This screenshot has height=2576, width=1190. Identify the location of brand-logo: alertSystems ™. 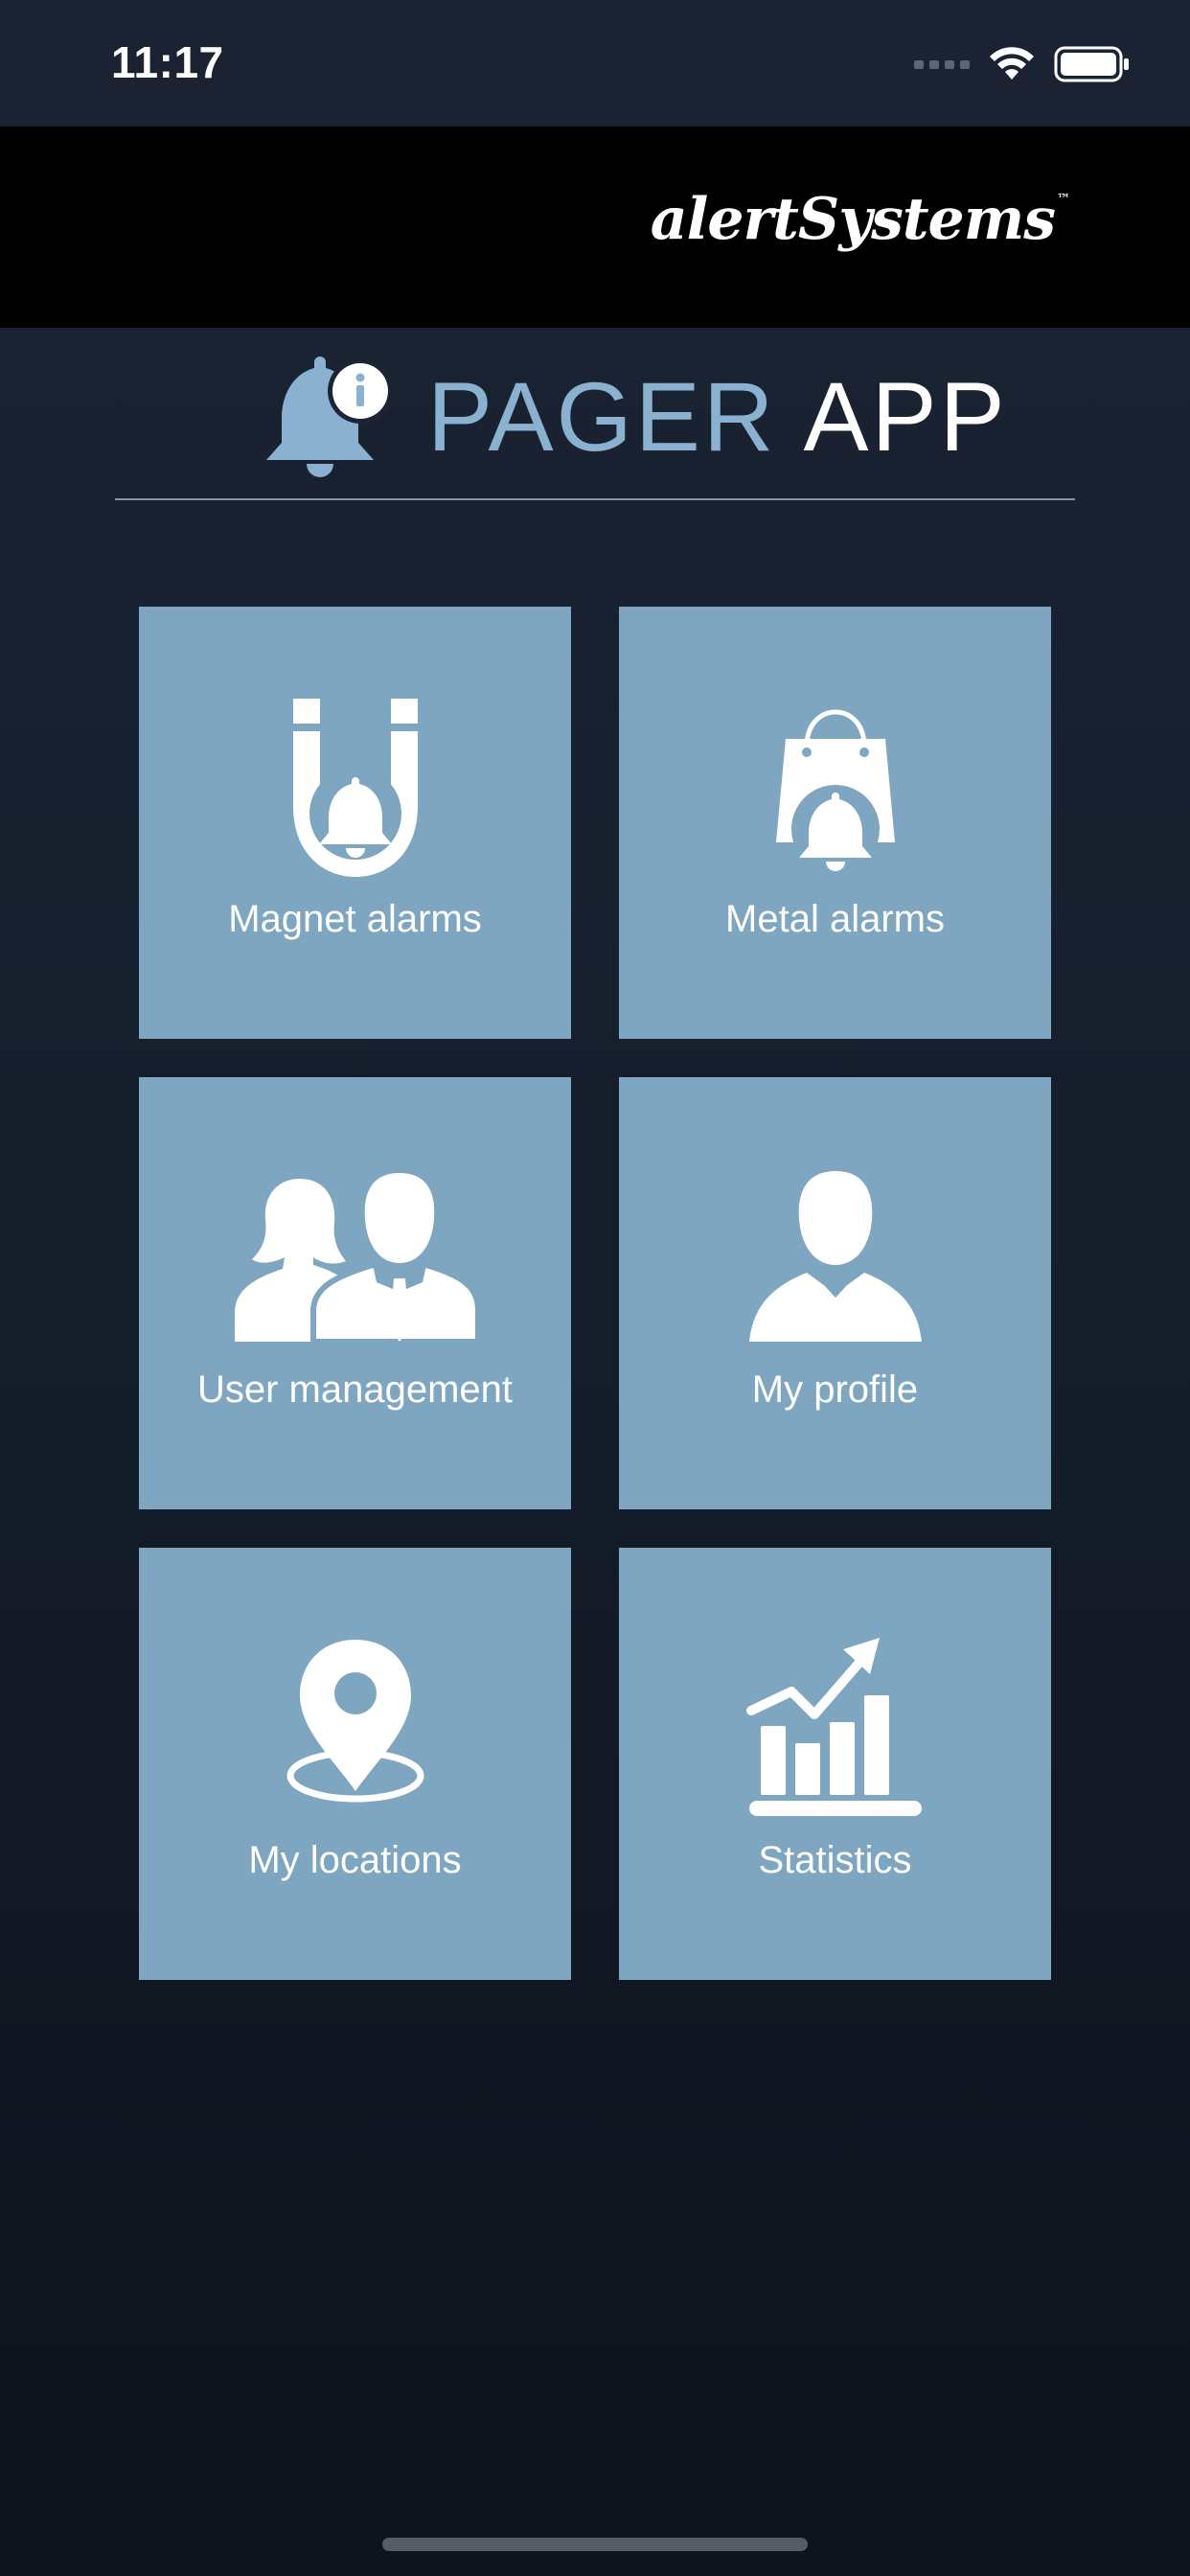
(860, 219).